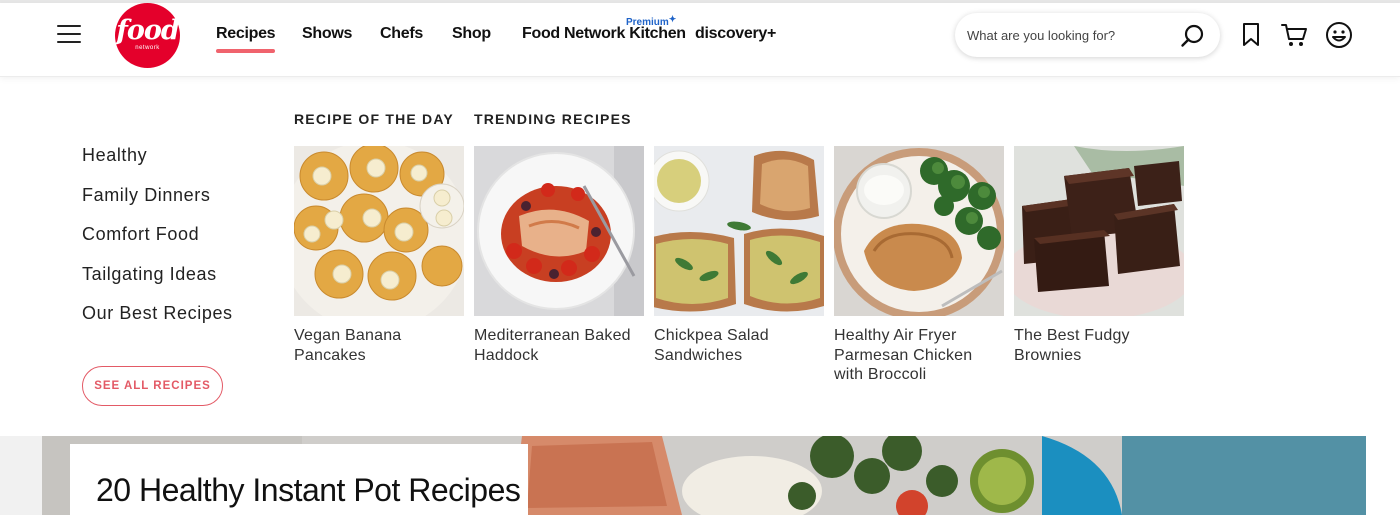 This screenshot has width=1400, height=515. Describe the element at coordinates (21, 475) in the screenshot. I see `hero-left-margin` at that location.